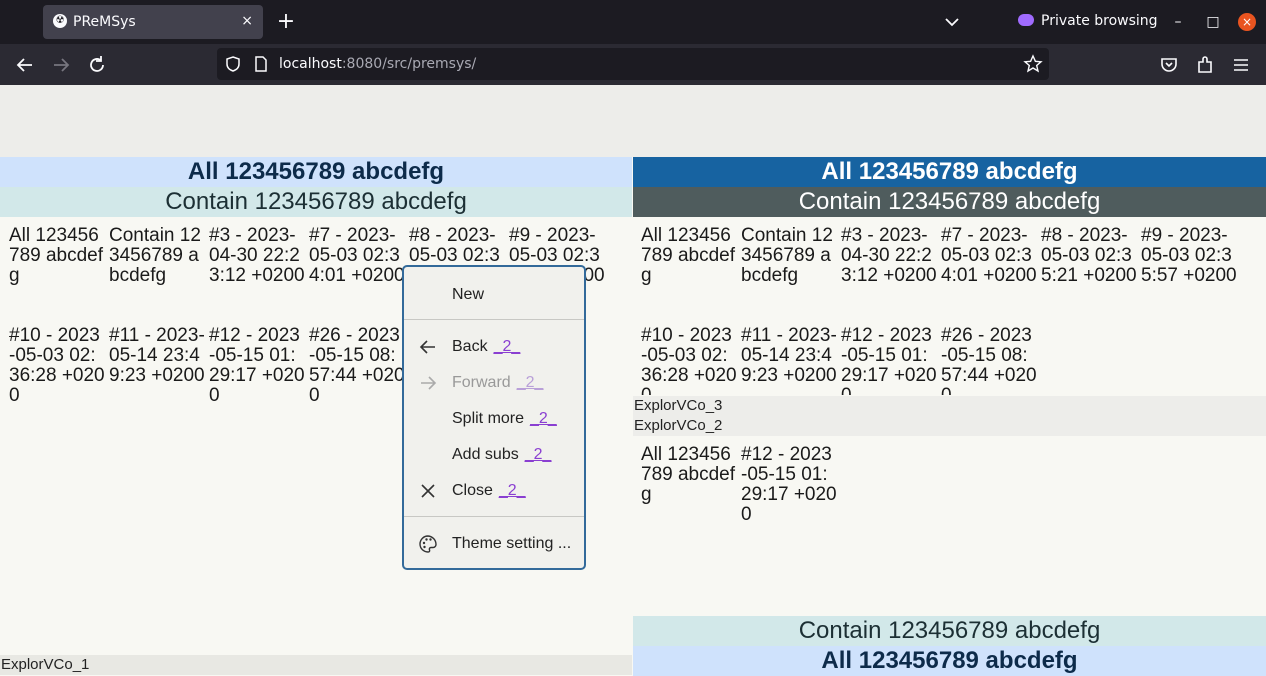  What do you see at coordinates (316, 172) in the screenshot?
I see `left-all-bar: All 123456789 abcdefg` at bounding box center [316, 172].